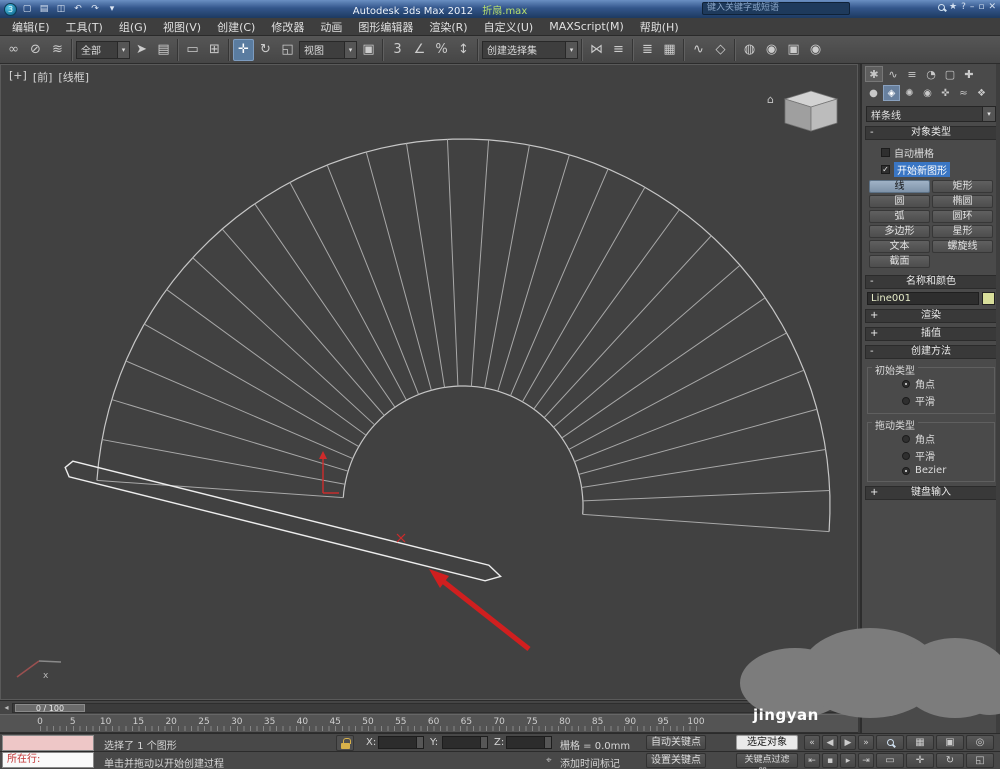 The width and height of the screenshot is (1000, 769). Describe the element at coordinates (676, 742) in the screenshot. I see `auto-key-button: 自动关键点` at that location.